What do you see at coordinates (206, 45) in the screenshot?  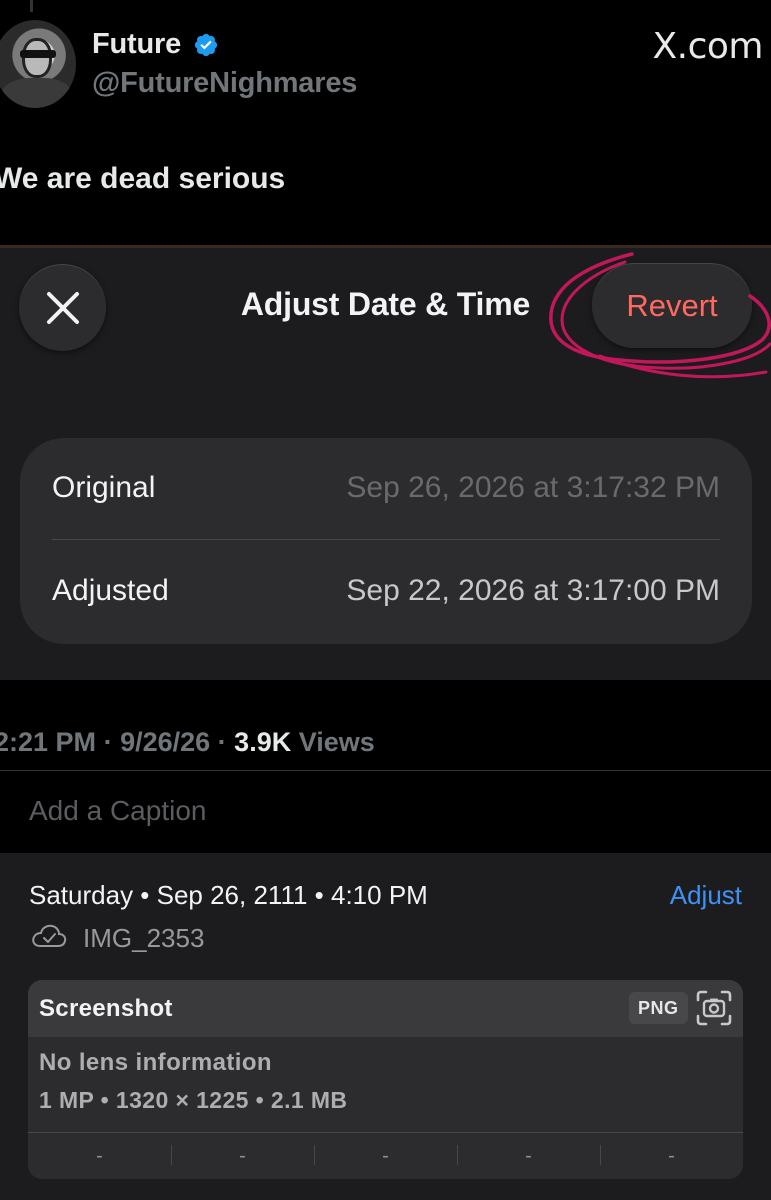 I see `verified-badge-icon` at bounding box center [206, 45].